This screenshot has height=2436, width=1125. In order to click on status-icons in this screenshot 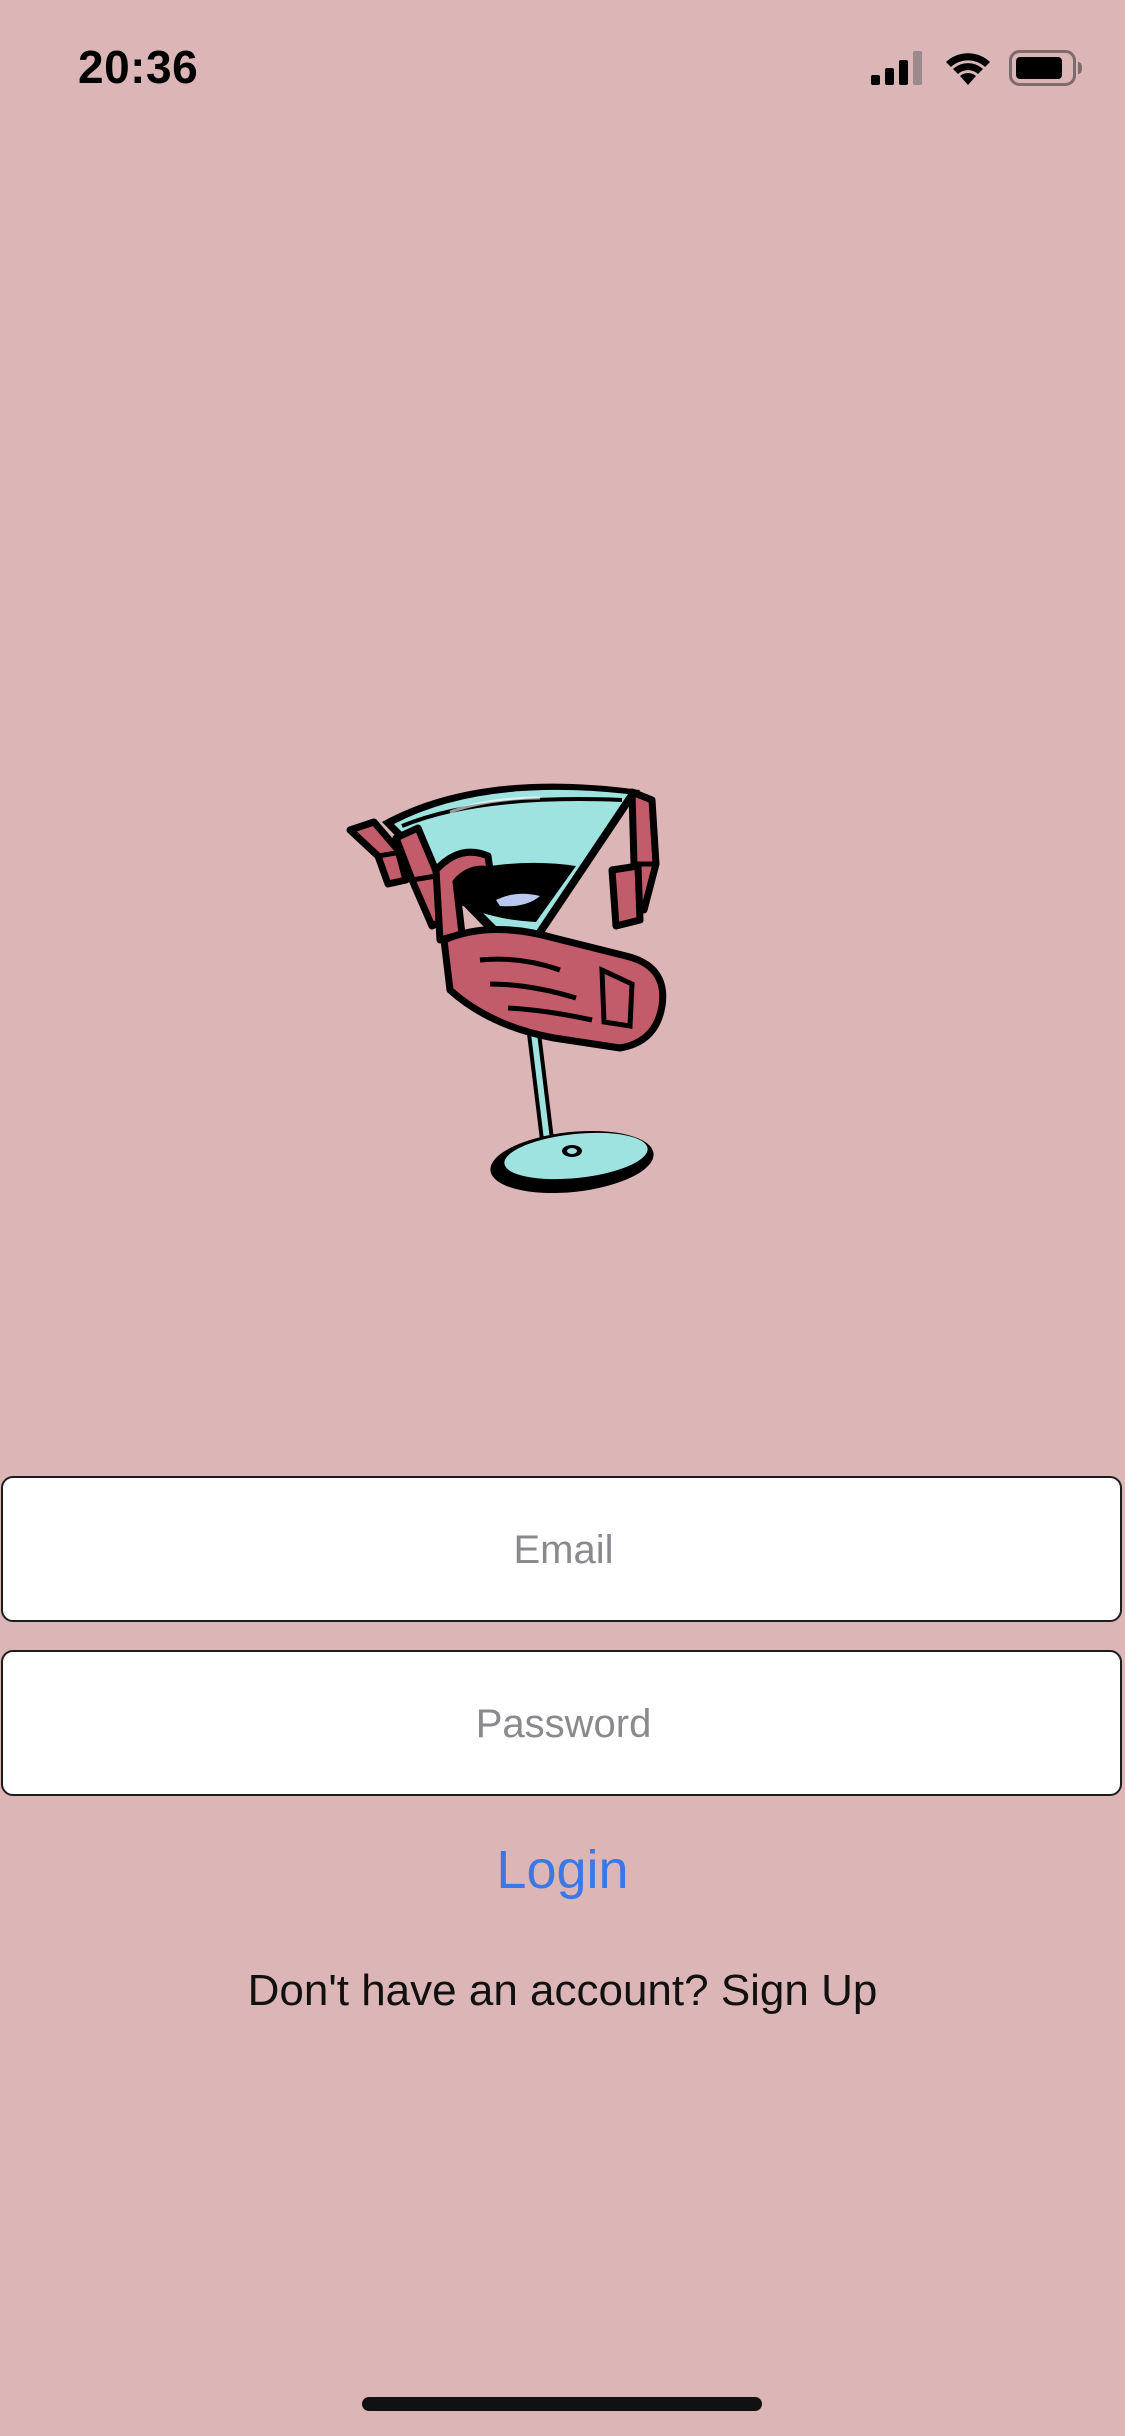, I will do `click(977, 68)`.